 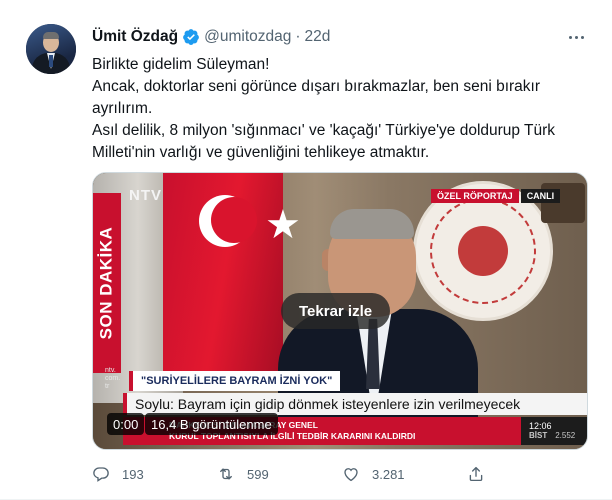 What do you see at coordinates (235, 381) in the screenshot?
I see `headline-tag: "SURİYELİLERE BAYRAM İZNİ YOK"` at bounding box center [235, 381].